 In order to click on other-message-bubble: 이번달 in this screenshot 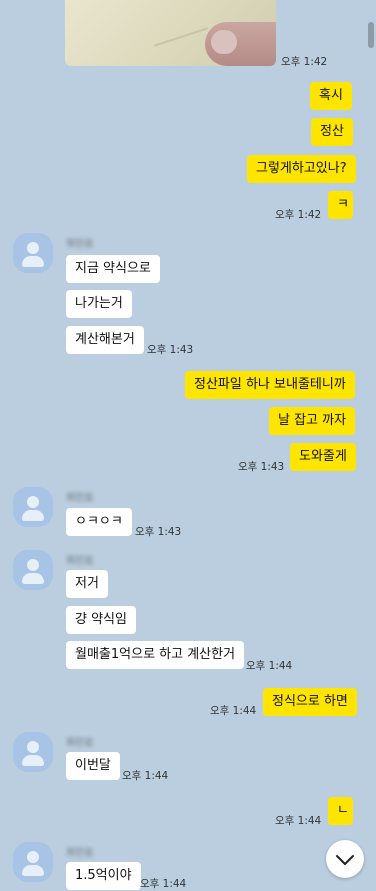, I will do `click(93, 766)`.